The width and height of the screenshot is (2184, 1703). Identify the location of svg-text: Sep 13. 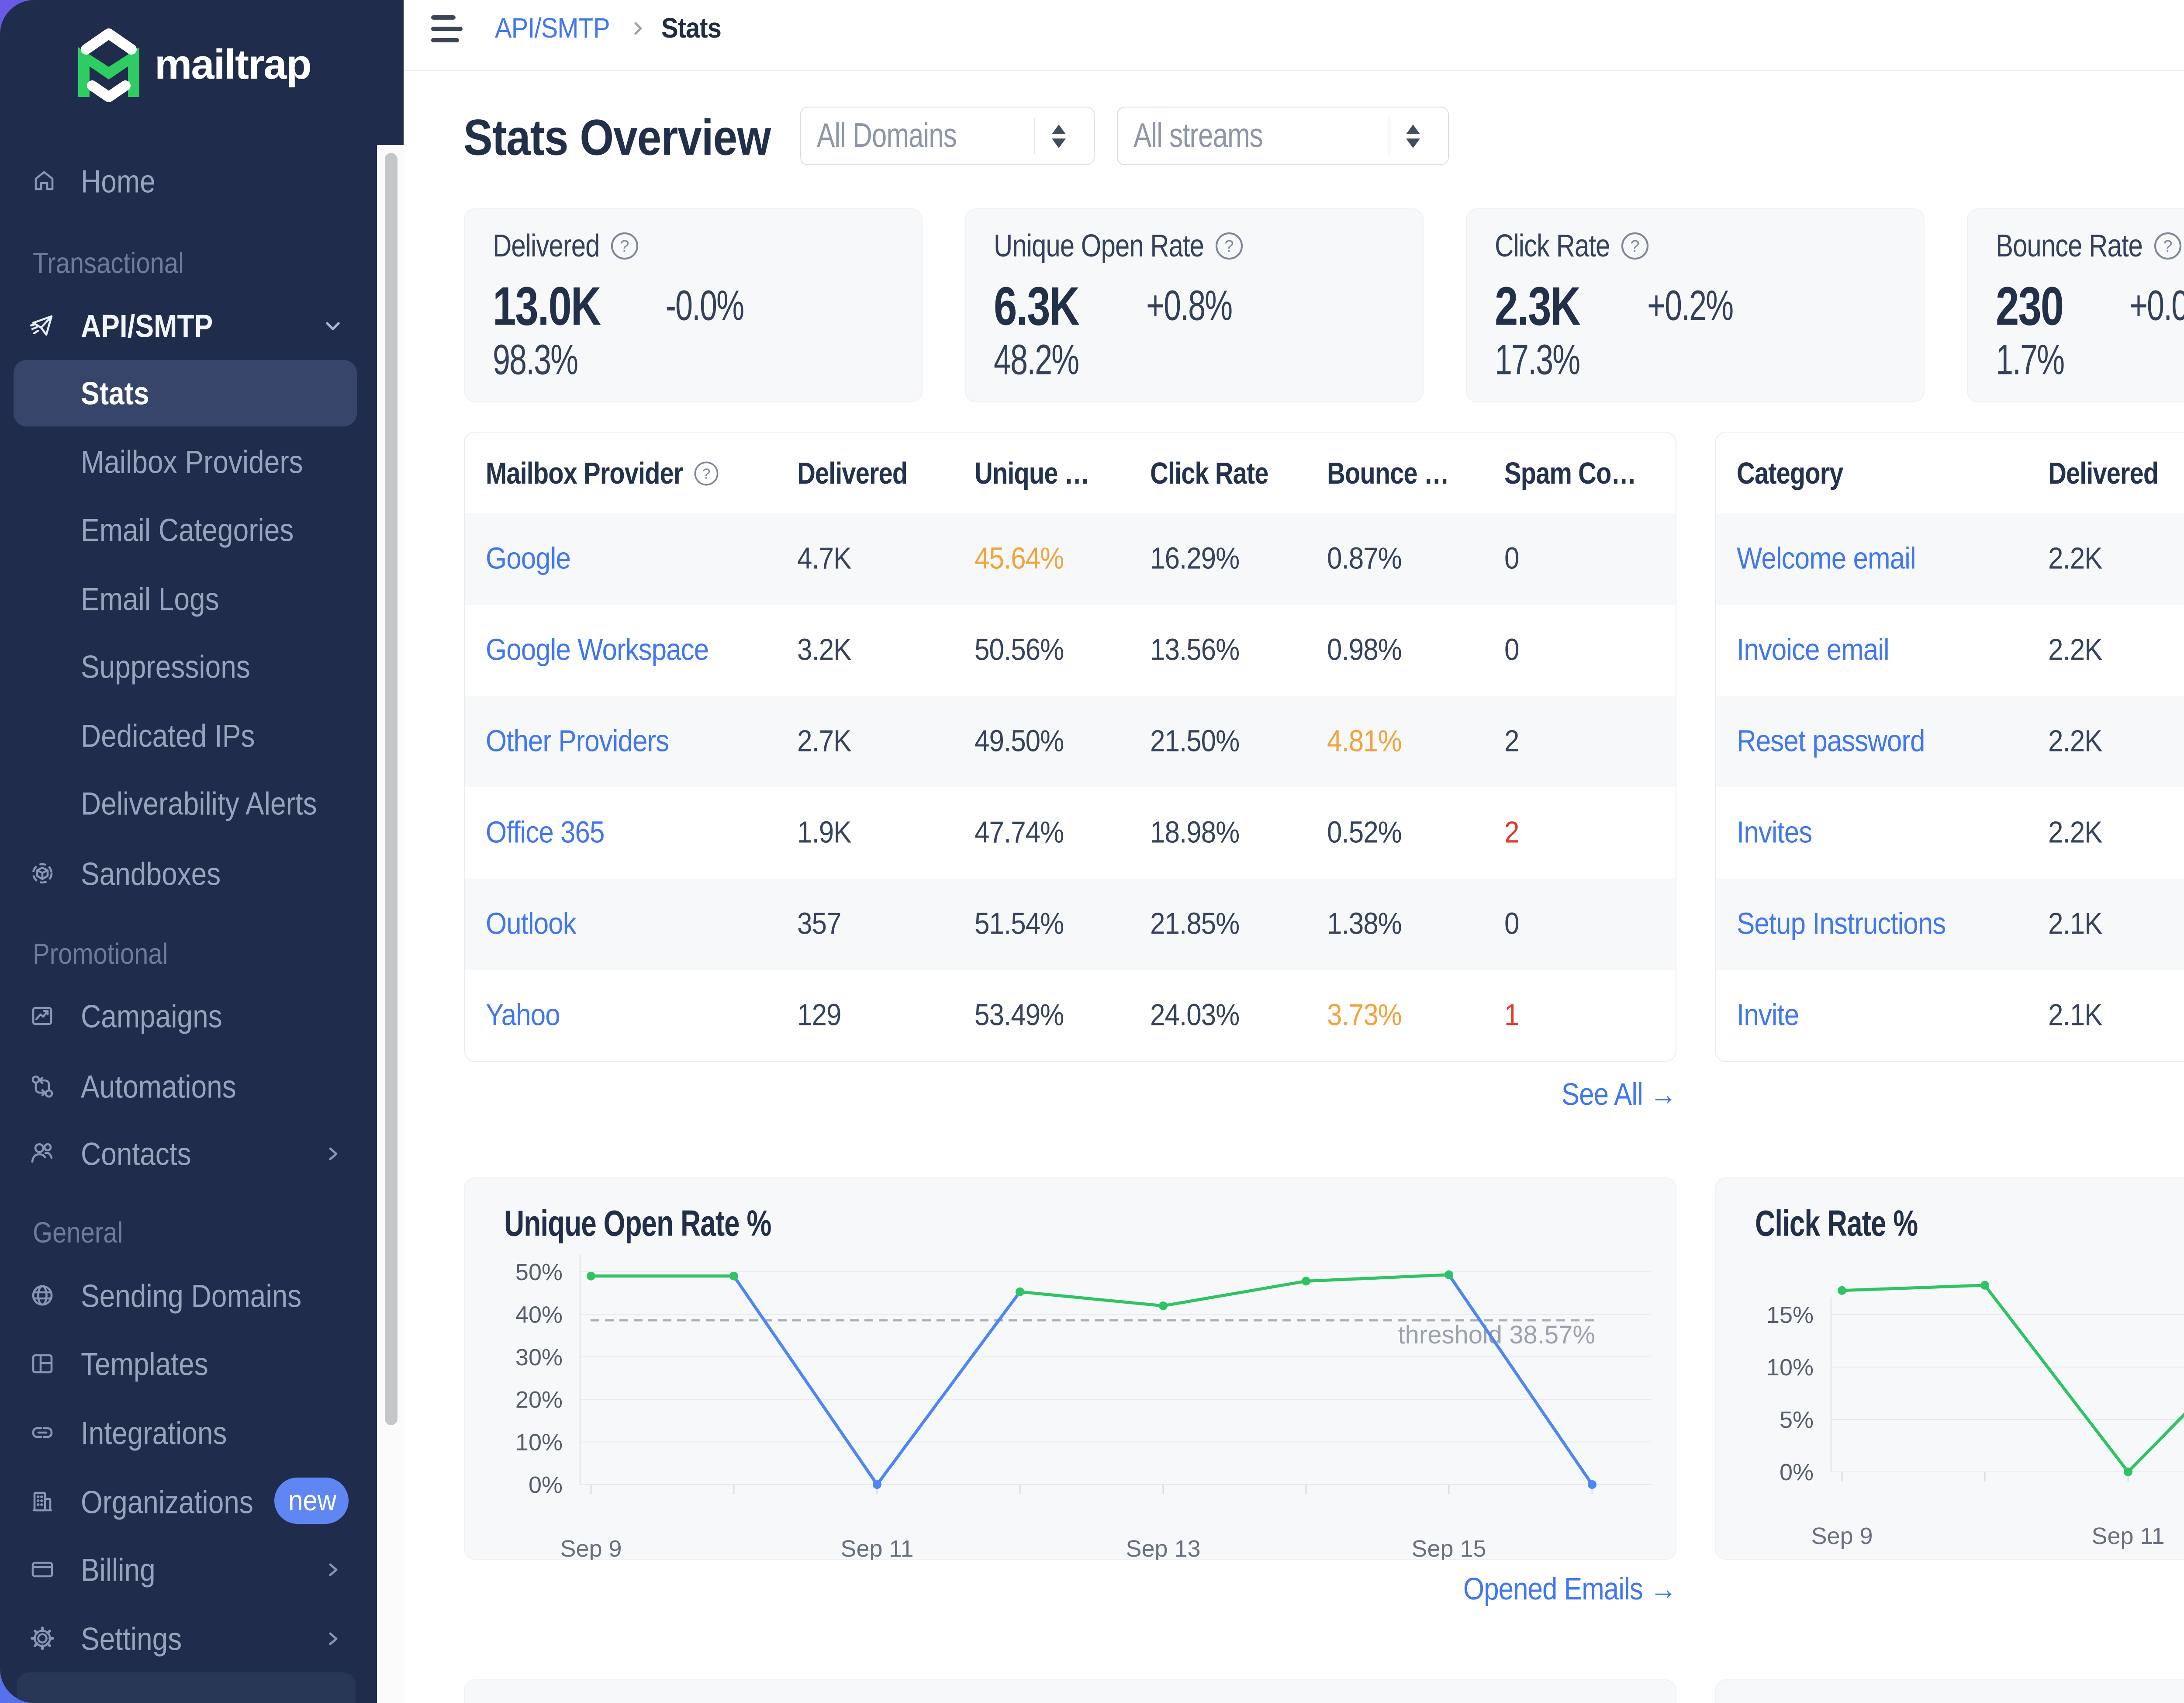
(1163, 1548).